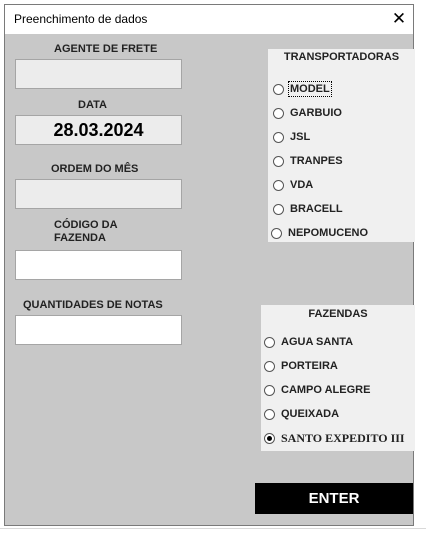 The image size is (426, 535). What do you see at coordinates (81, 19) in the screenshot?
I see `window-title: Preenchimento de dados` at bounding box center [81, 19].